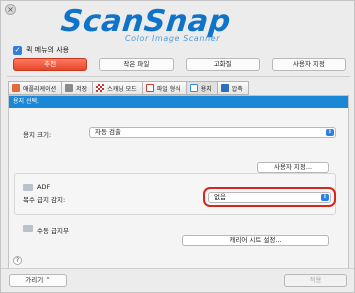  I want to click on tab-label: 파일 형식, so click(168, 89).